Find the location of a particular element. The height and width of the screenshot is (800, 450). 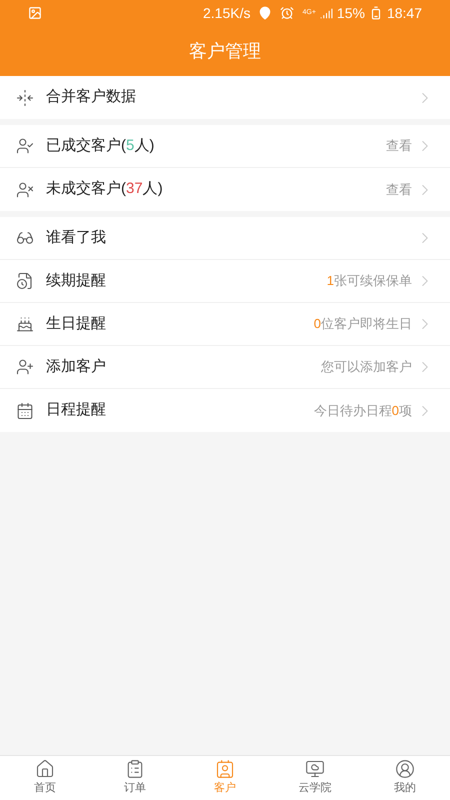

tab-item: 云学院 is located at coordinates (315, 778).